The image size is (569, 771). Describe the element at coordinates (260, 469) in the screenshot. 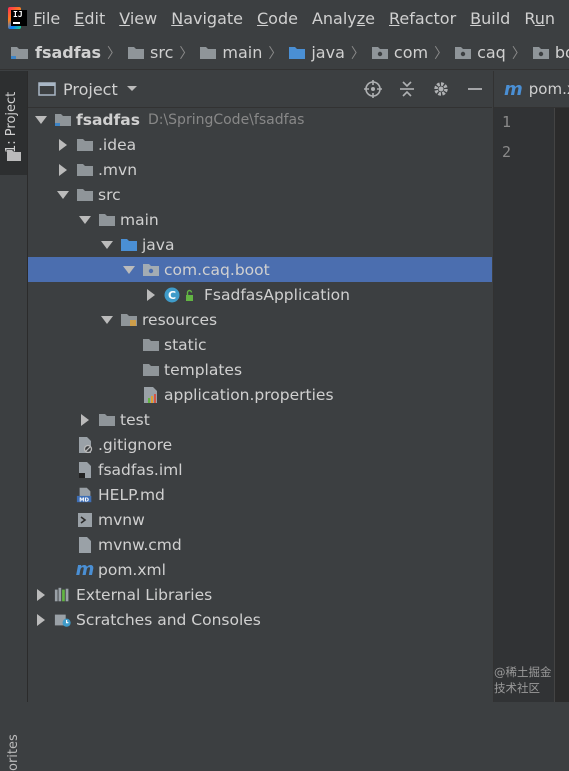

I see `tree-row: fsadfas.iml` at that location.